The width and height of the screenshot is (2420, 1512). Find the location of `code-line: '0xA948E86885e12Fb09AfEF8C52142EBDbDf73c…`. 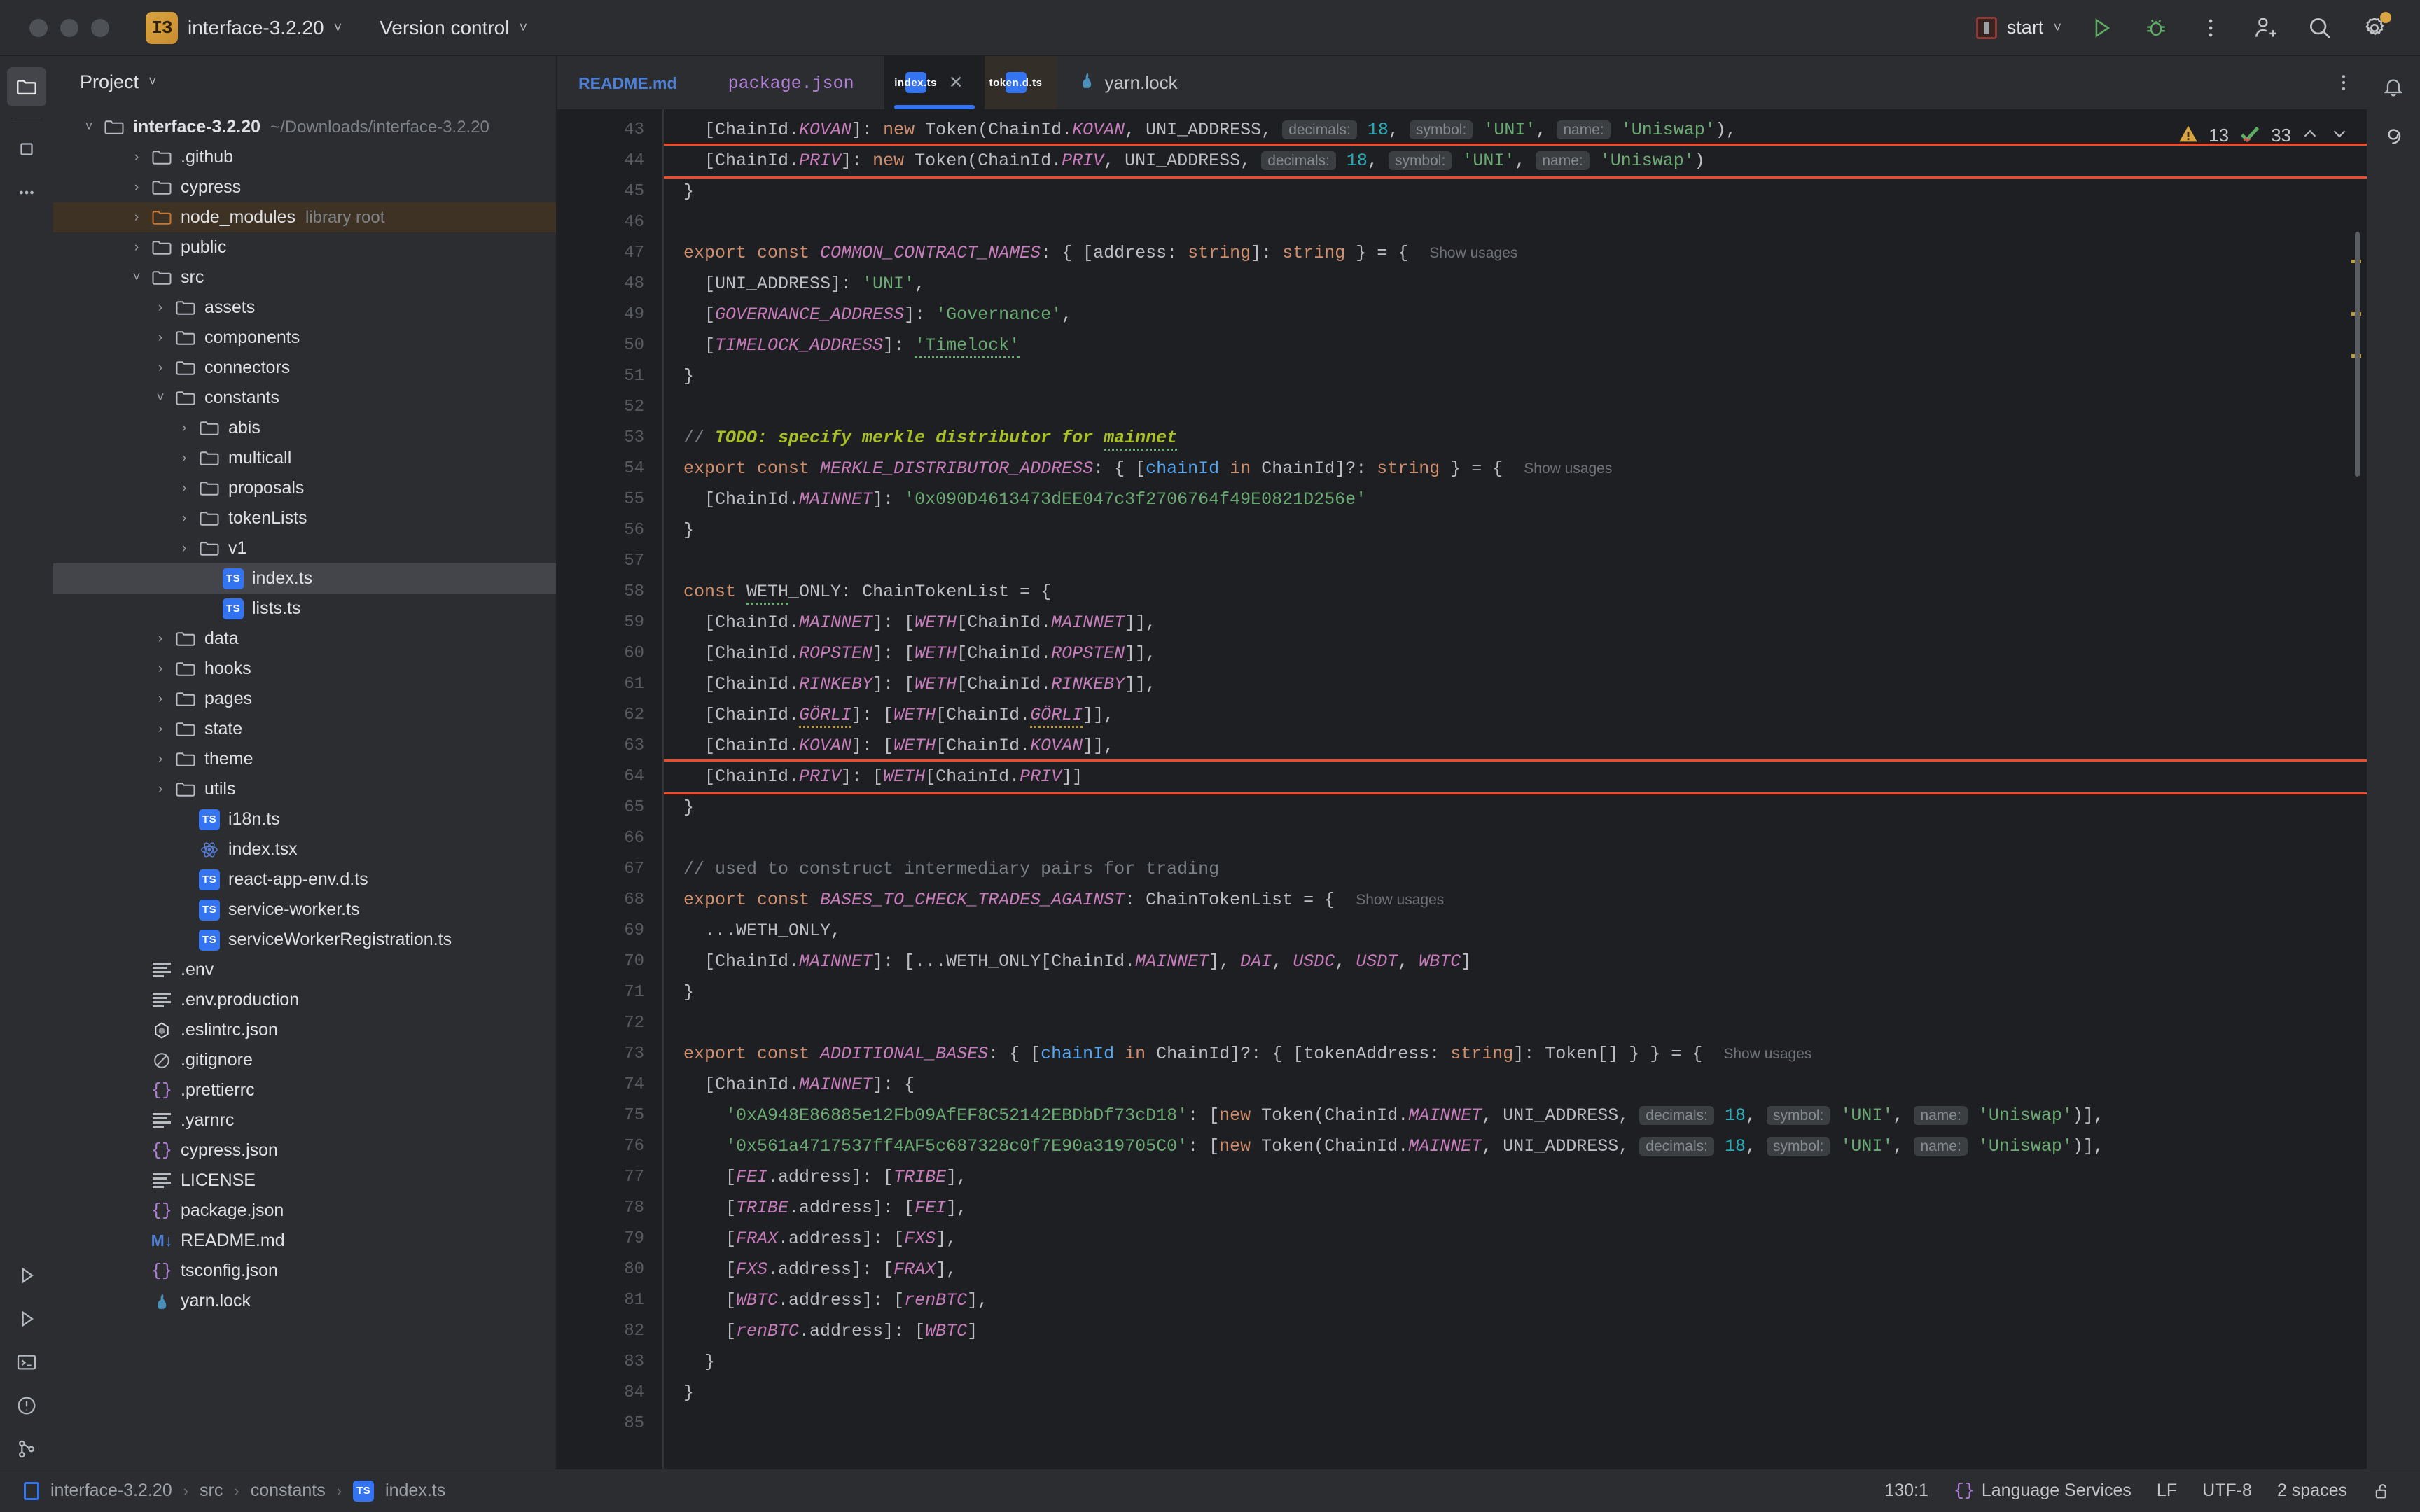

code-line: '0xA948E86885e12Fb09AfEF8C52142EBDbDf73c… is located at coordinates (1515, 1115).